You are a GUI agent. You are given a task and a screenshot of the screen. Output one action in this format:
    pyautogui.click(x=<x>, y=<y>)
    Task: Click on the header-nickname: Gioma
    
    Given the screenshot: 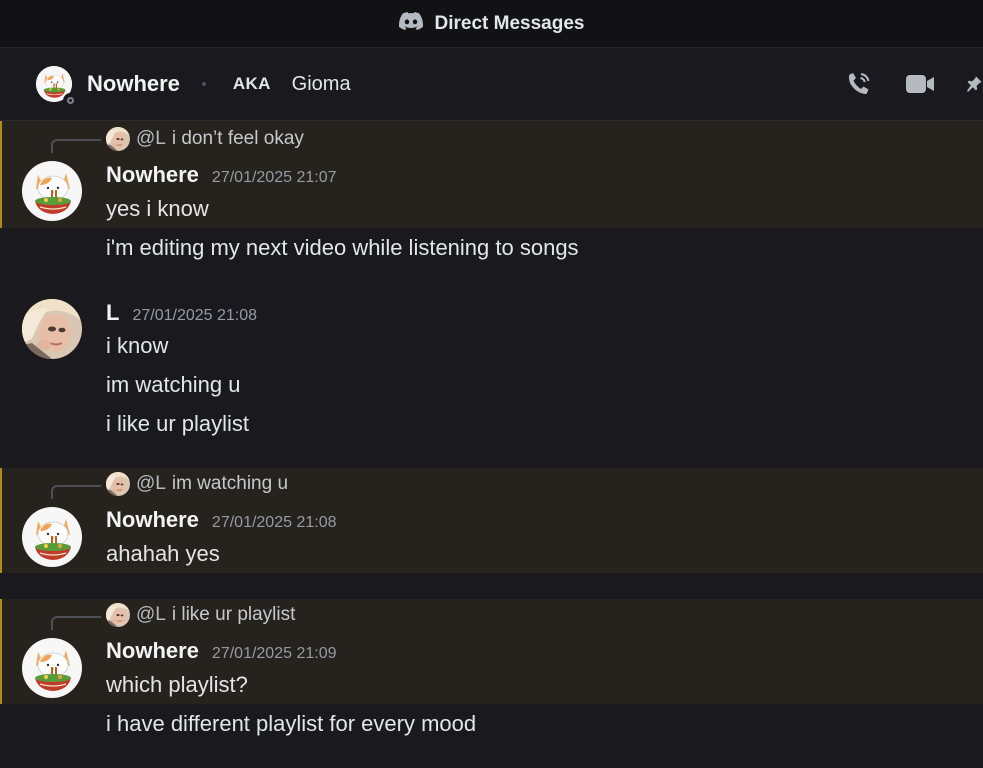 What is the action you would take?
    pyautogui.click(x=321, y=83)
    